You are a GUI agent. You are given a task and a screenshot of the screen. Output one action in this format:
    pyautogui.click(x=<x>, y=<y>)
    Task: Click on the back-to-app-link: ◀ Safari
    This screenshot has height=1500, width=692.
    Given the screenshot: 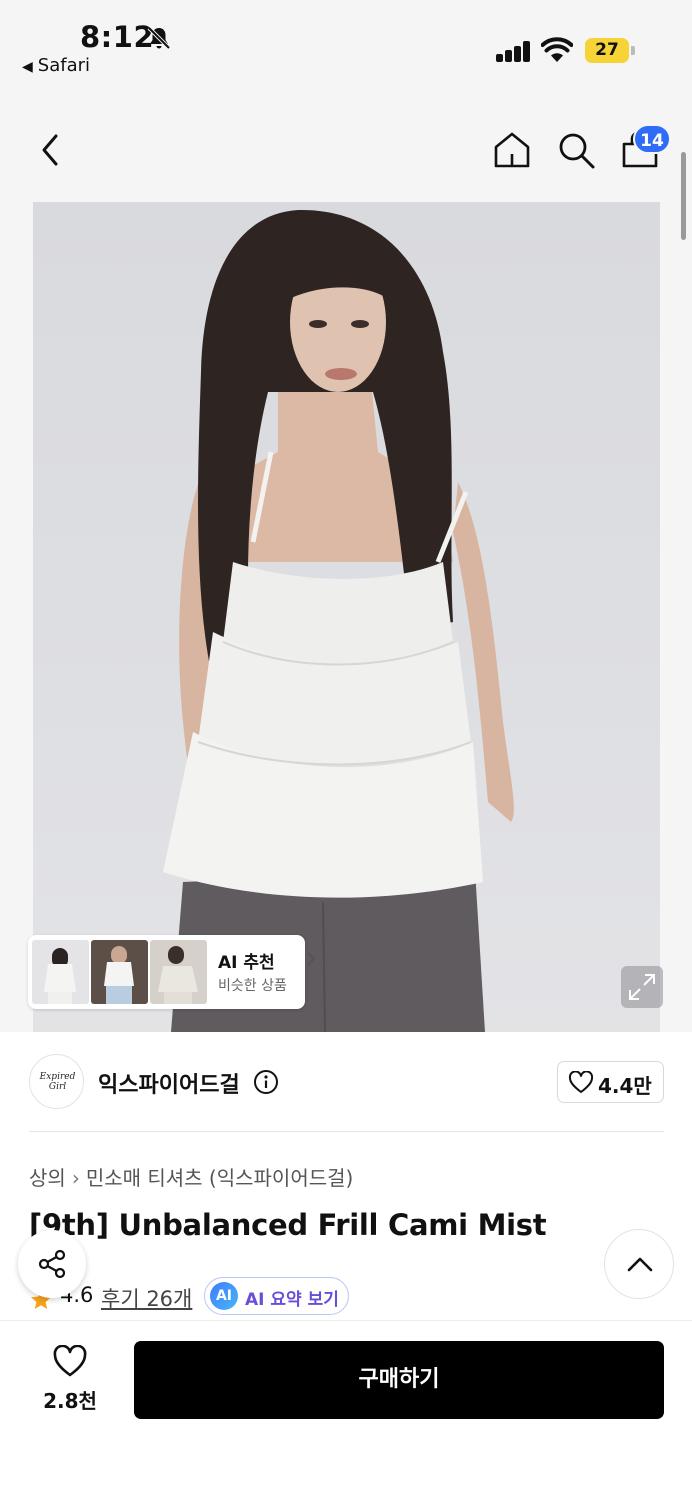 What is the action you would take?
    pyautogui.click(x=56, y=65)
    